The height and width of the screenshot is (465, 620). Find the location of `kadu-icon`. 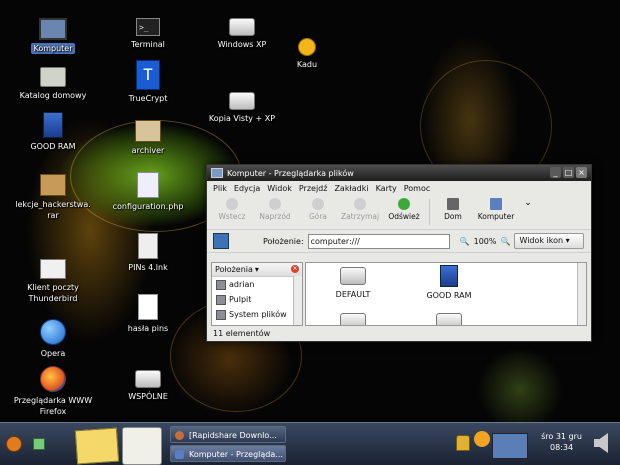

kadu-icon is located at coordinates (307, 47).